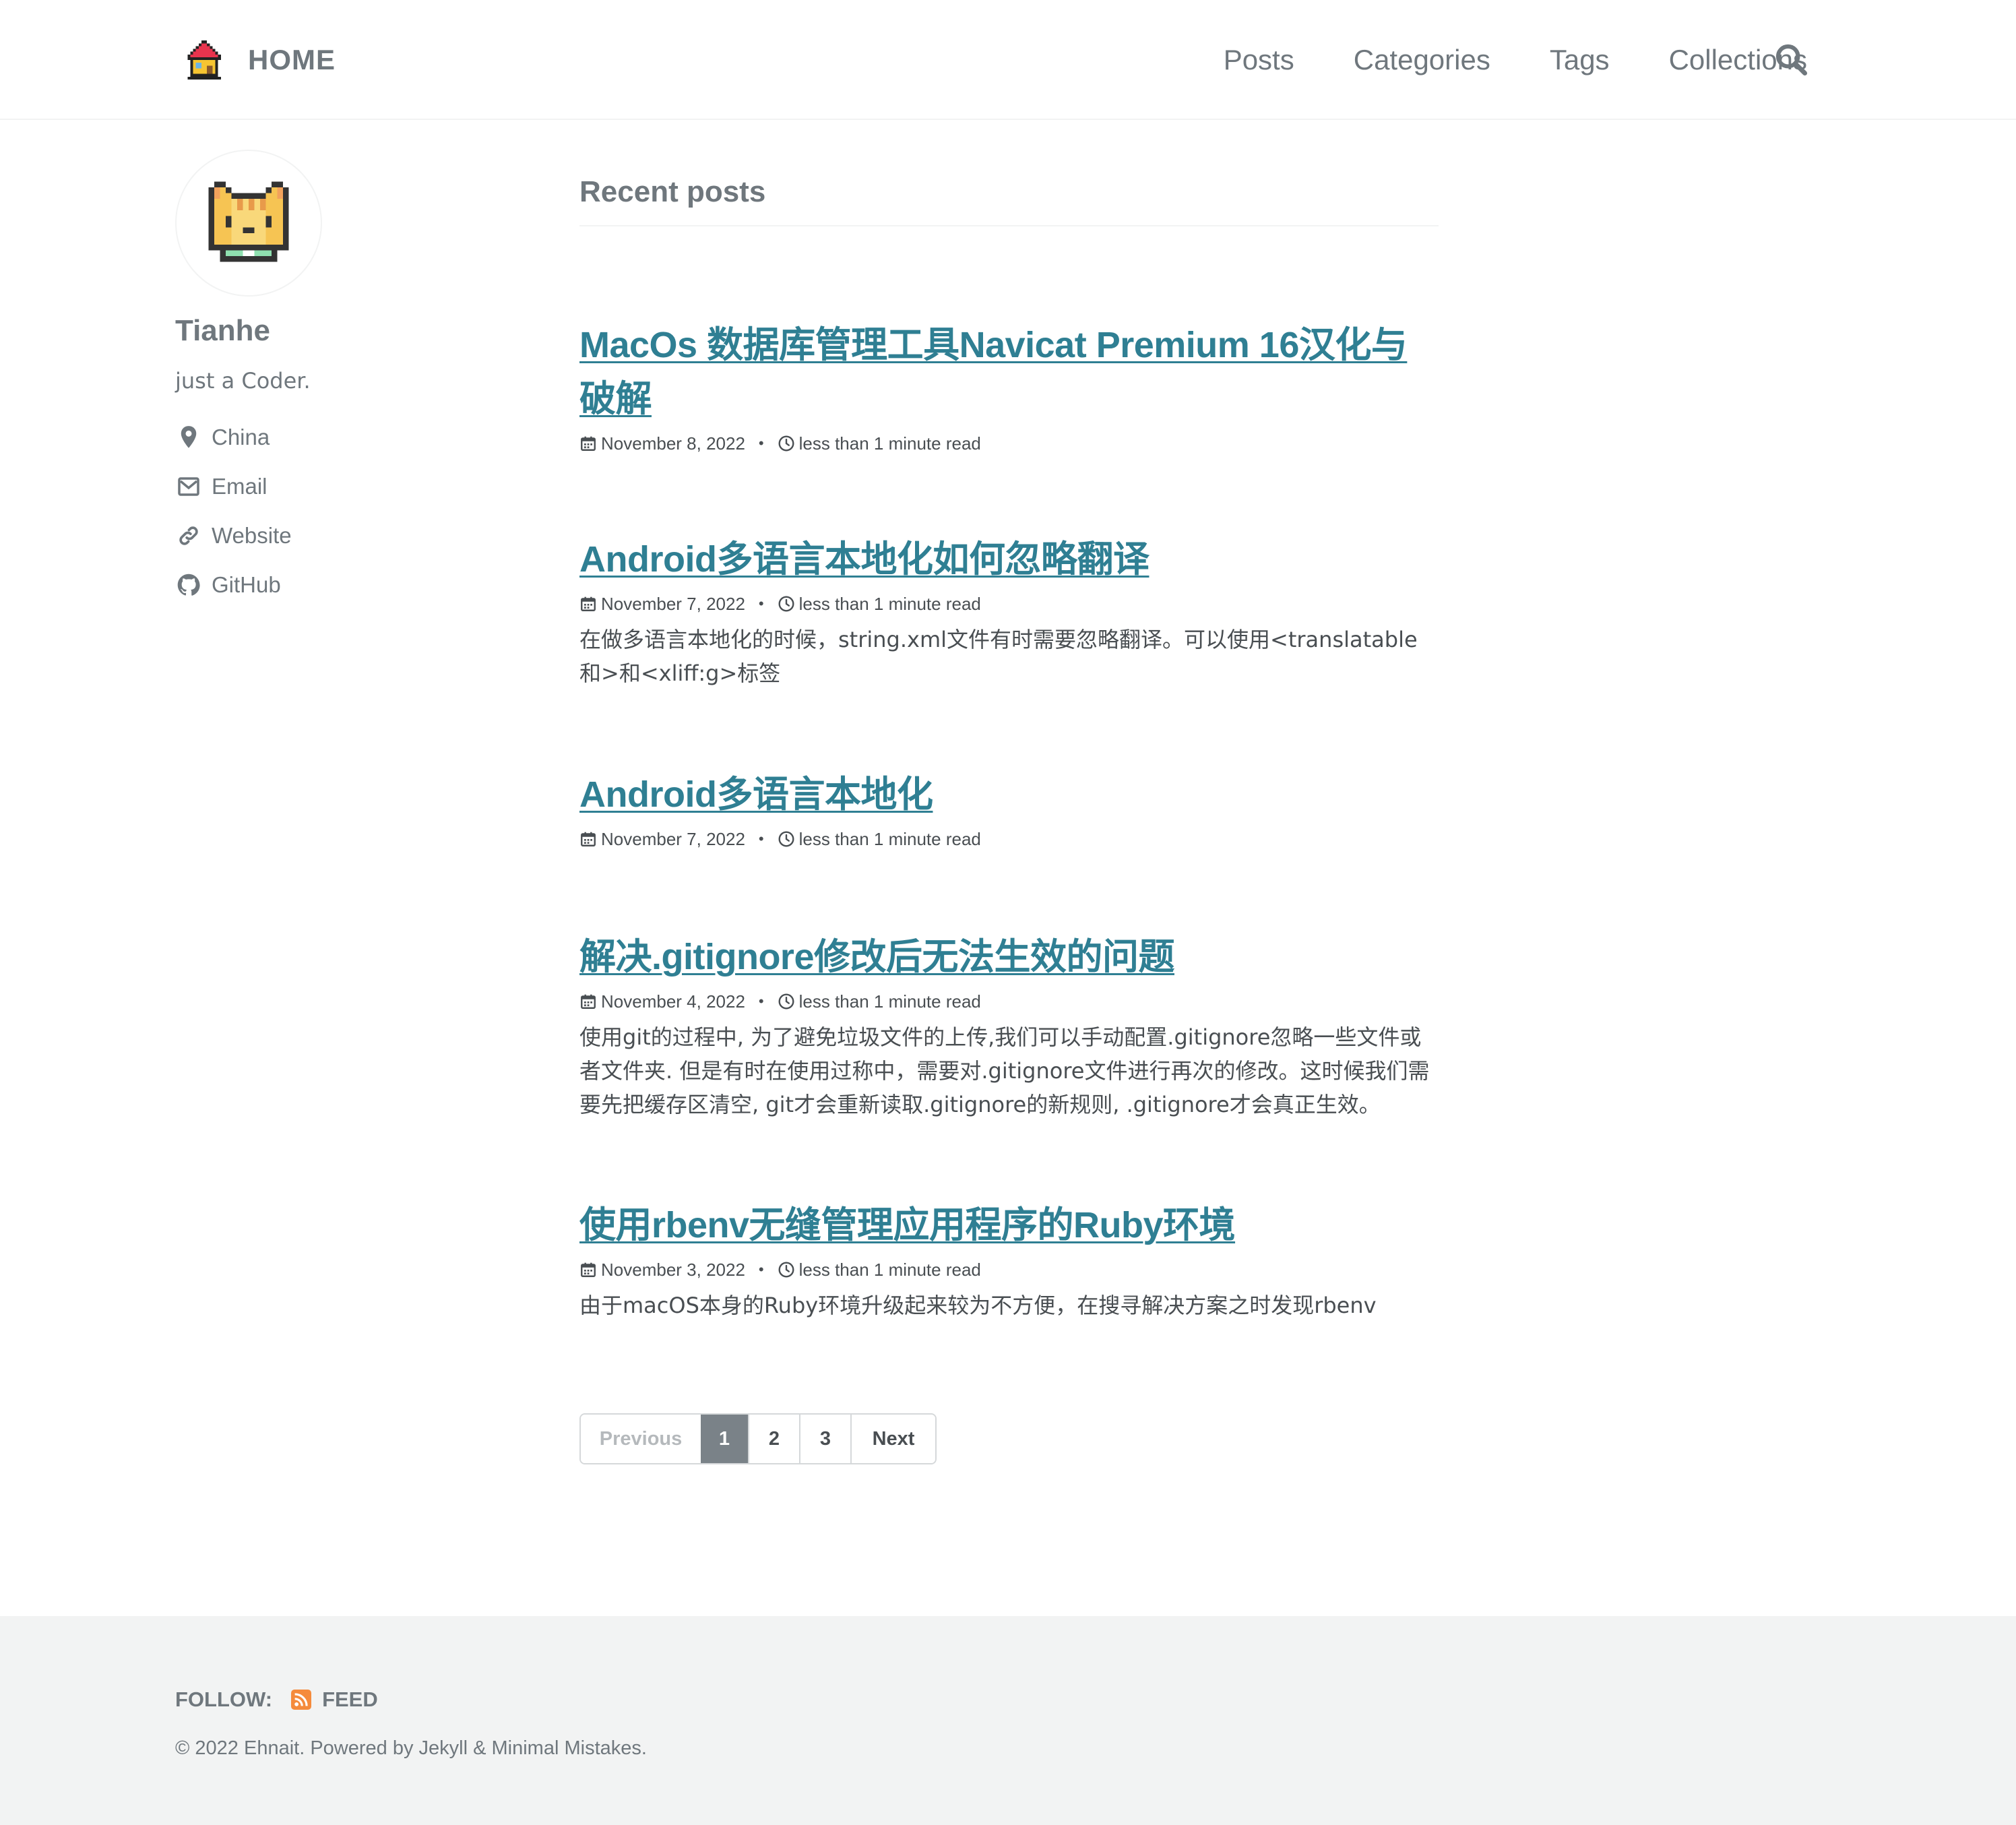 This screenshot has width=2016, height=1825. I want to click on author-link-website: Website, so click(350, 535).